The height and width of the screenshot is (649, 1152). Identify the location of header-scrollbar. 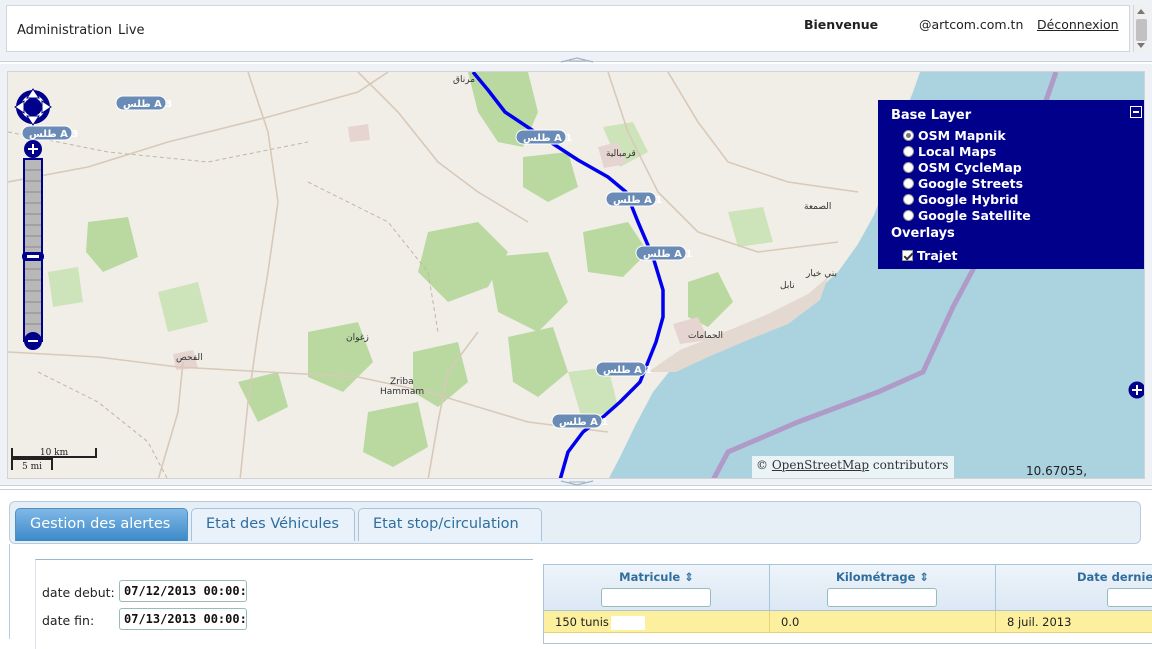
(1141, 28).